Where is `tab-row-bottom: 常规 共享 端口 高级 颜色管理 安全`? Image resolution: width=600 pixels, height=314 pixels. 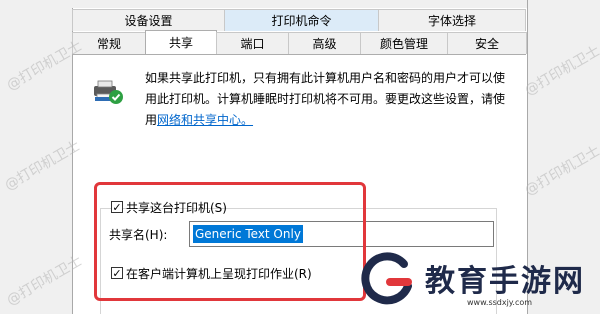
tab-row-bottom: 常规 共享 端口 高级 颜色管理 安全 is located at coordinates (299, 42).